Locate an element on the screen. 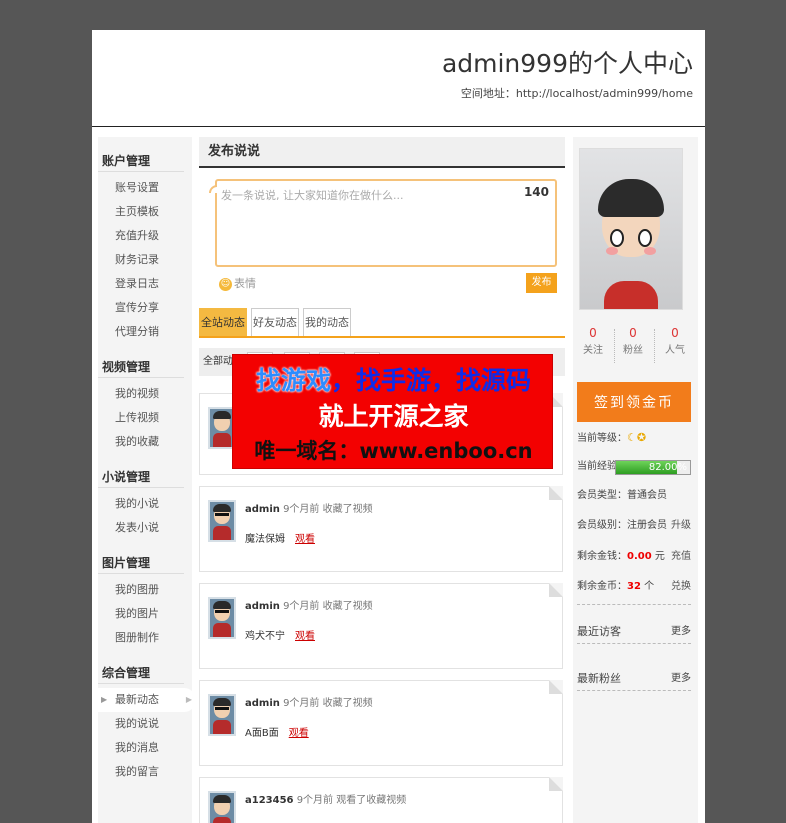  sidebar-item-my-guestbook: 我的留言 is located at coordinates (145, 772).